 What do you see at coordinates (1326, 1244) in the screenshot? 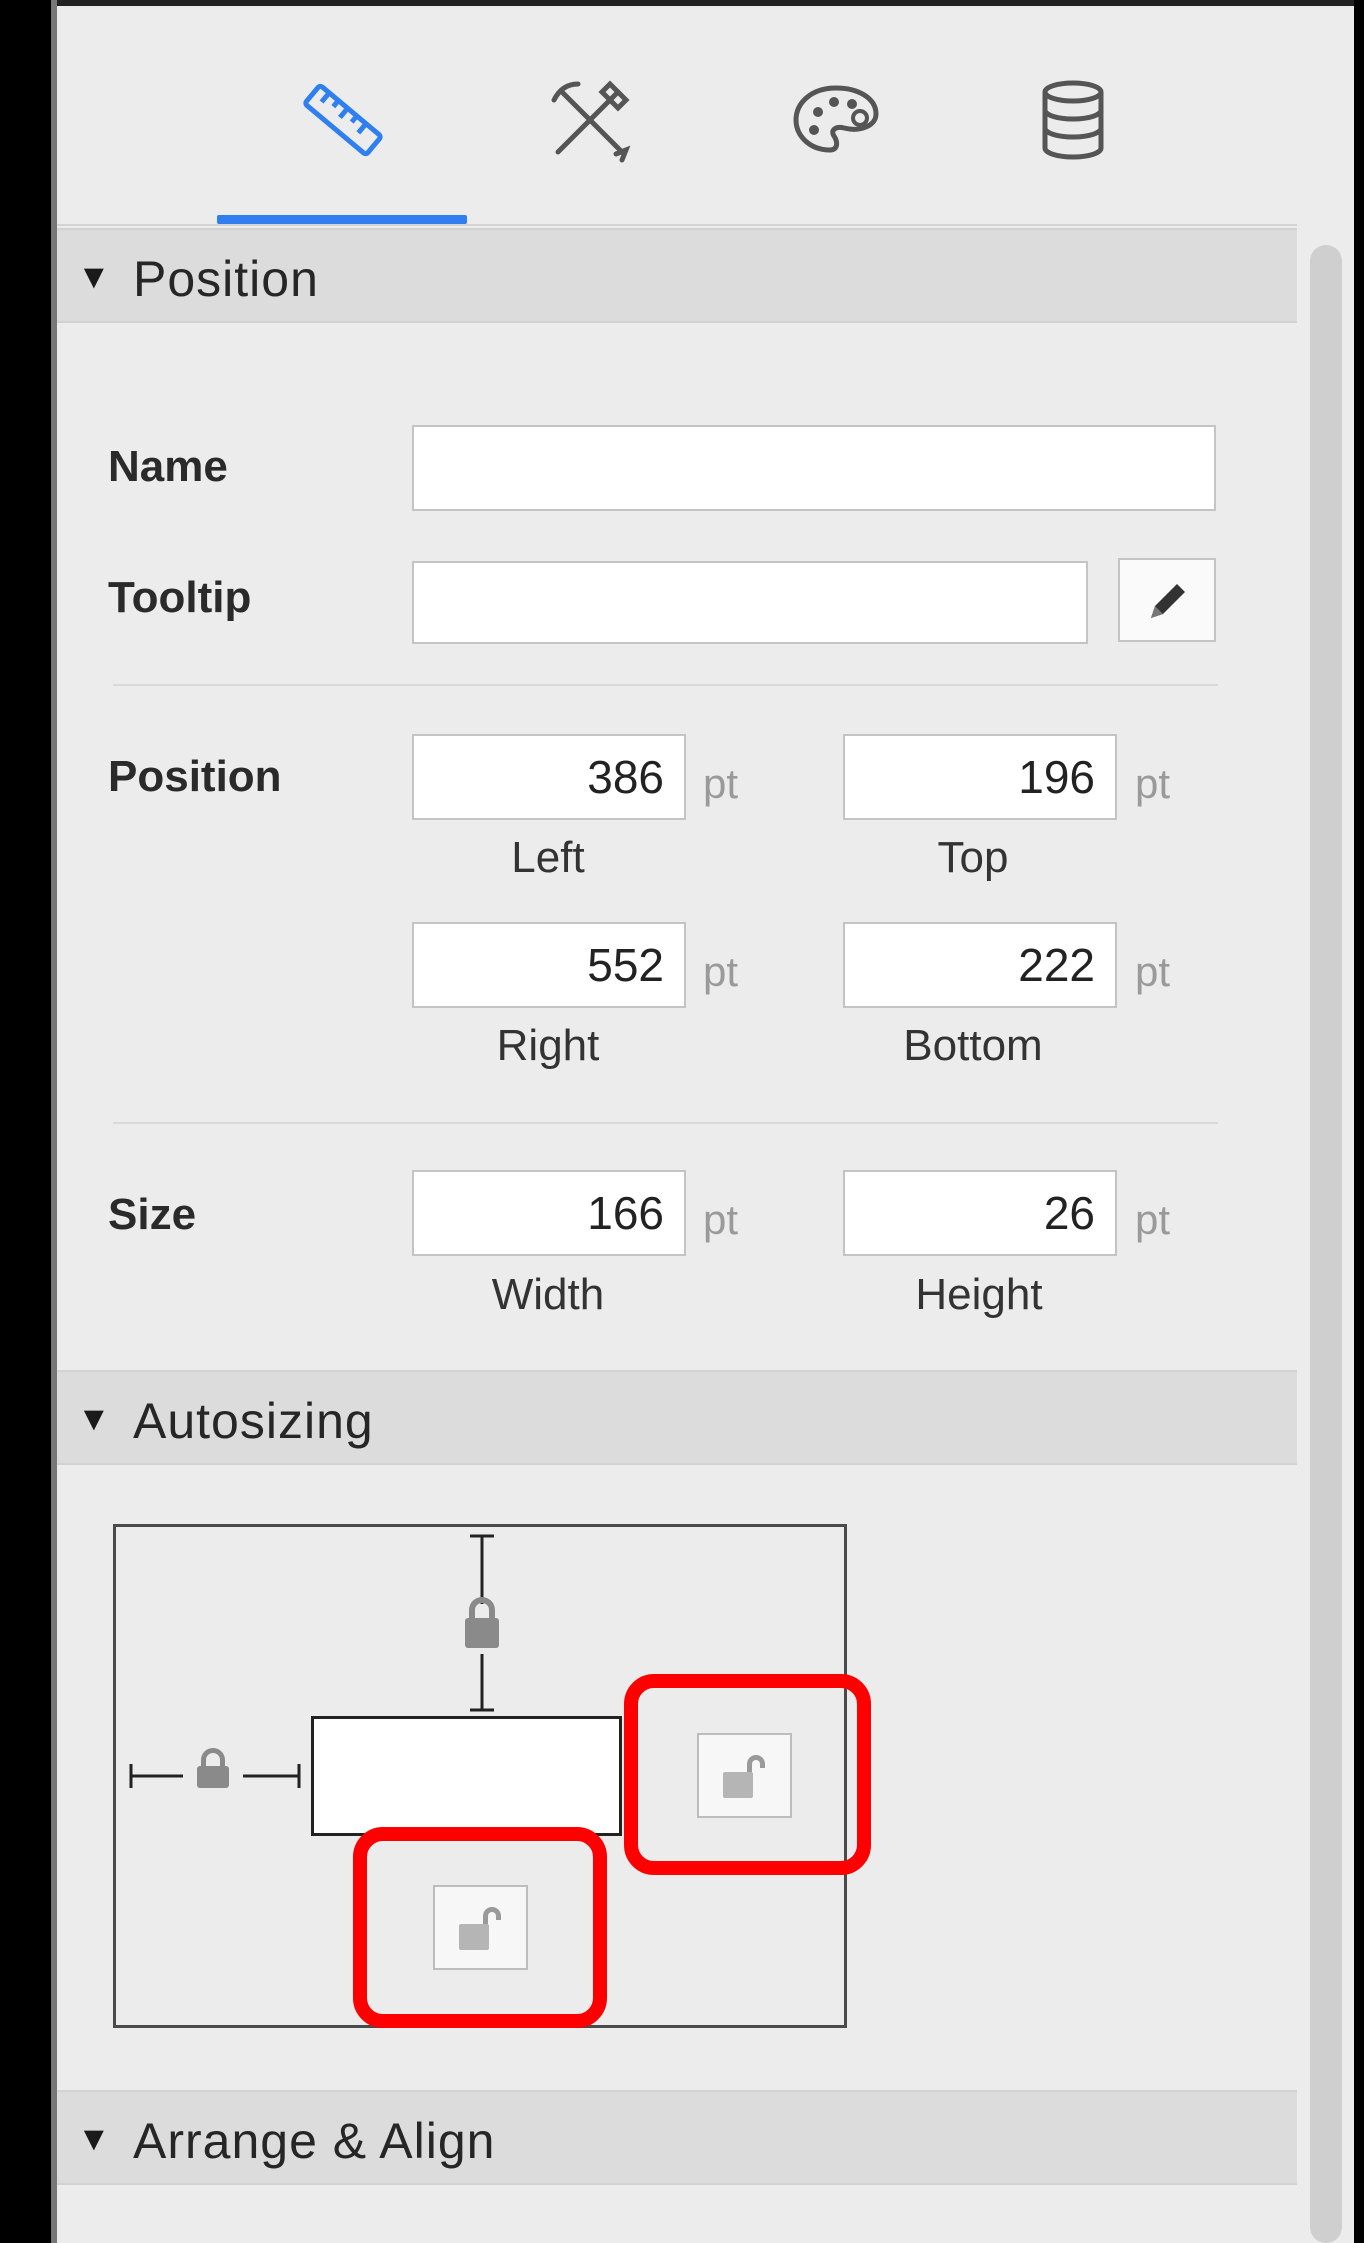
I see `scrollbar-thumb` at bounding box center [1326, 1244].